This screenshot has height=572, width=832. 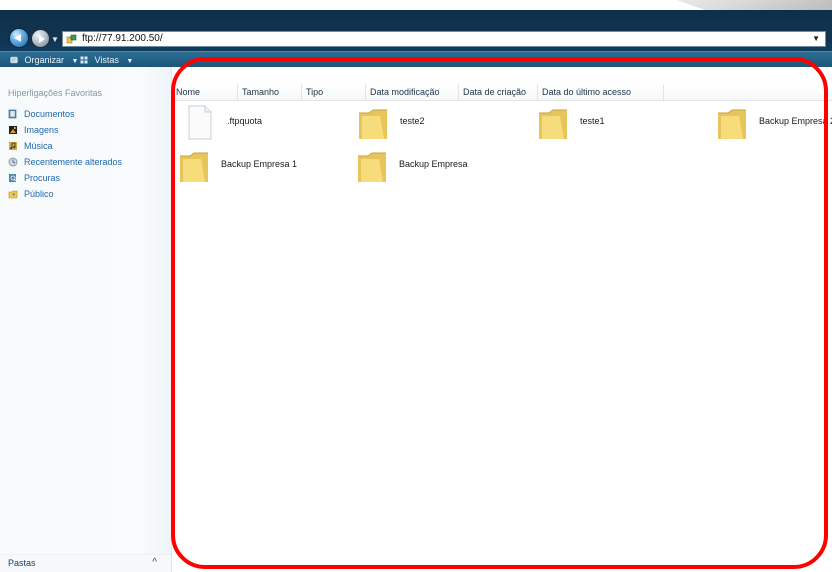 I want to click on address-bar: ftp://77.91.200.50/ ▼, so click(x=444, y=39).